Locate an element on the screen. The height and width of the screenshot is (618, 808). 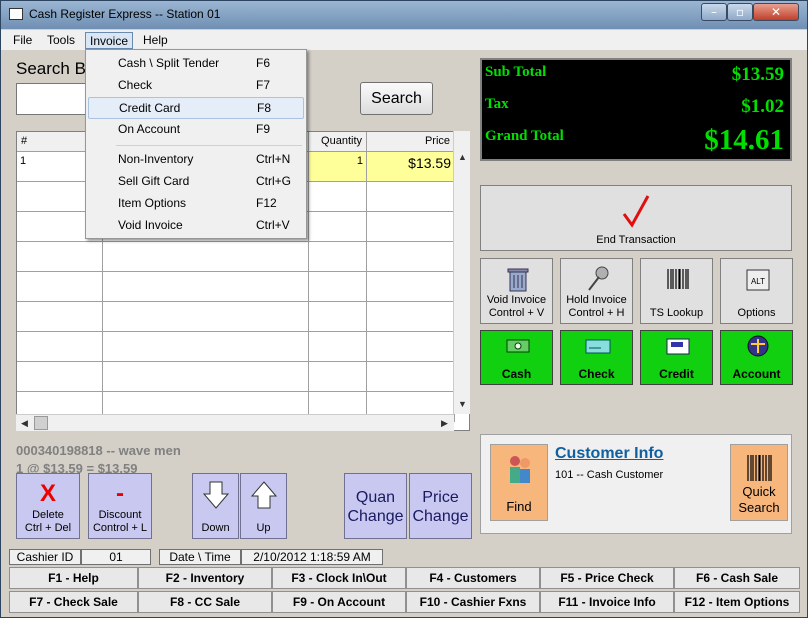
up-arrow-icon is located at coordinates (263, 495).